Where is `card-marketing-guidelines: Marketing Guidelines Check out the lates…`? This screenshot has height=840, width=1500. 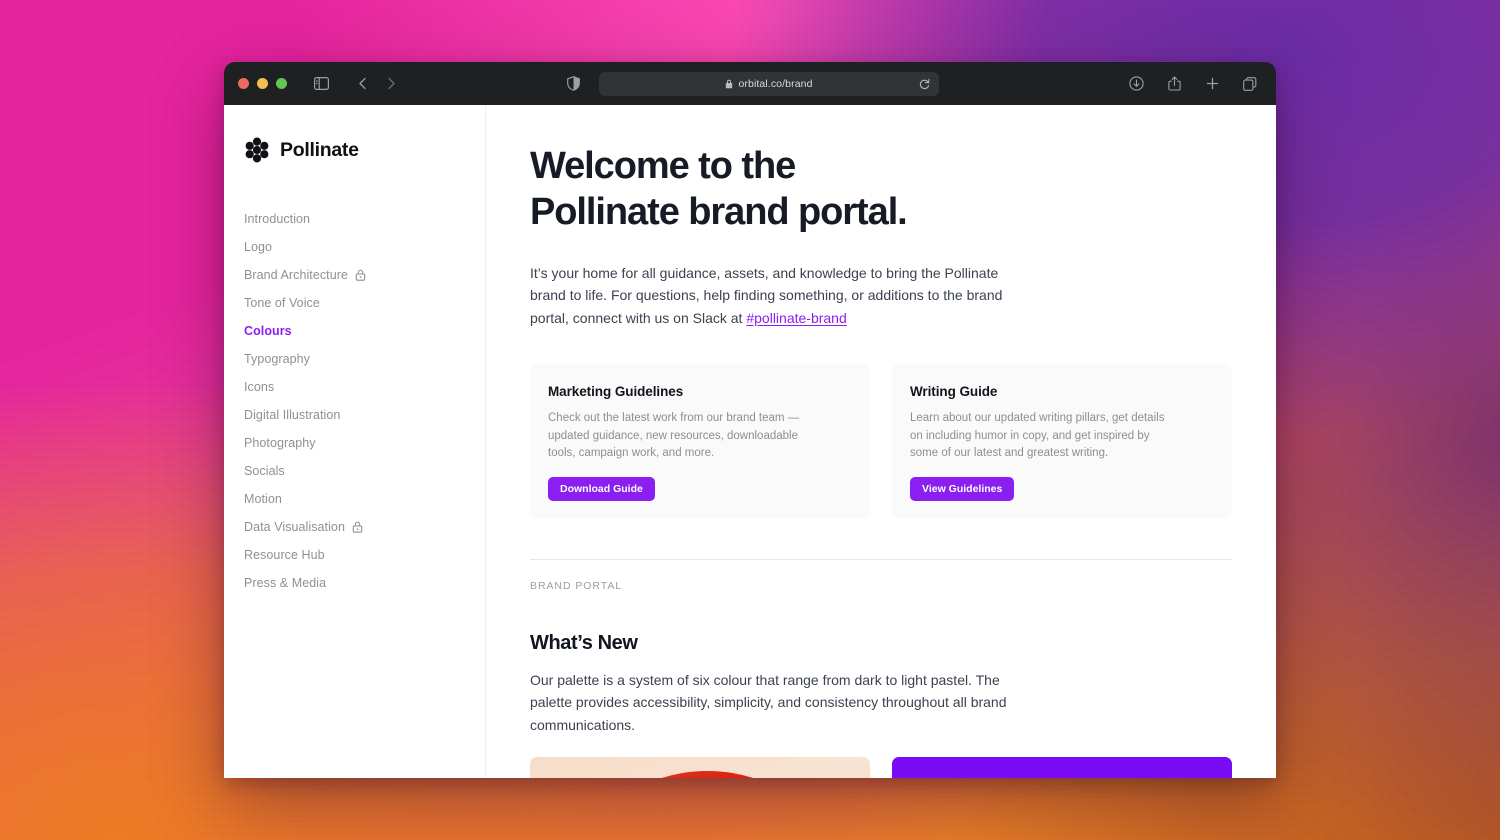
card-marketing-guidelines: Marketing Guidelines Check out the lates… is located at coordinates (700, 441).